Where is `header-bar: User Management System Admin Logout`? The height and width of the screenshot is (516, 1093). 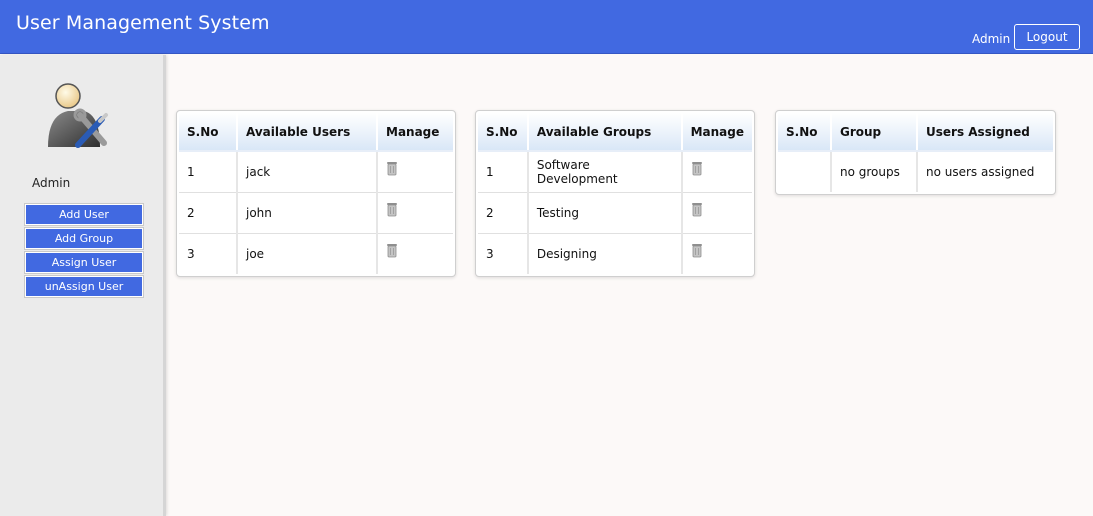
header-bar: User Management System Admin Logout is located at coordinates (546, 27).